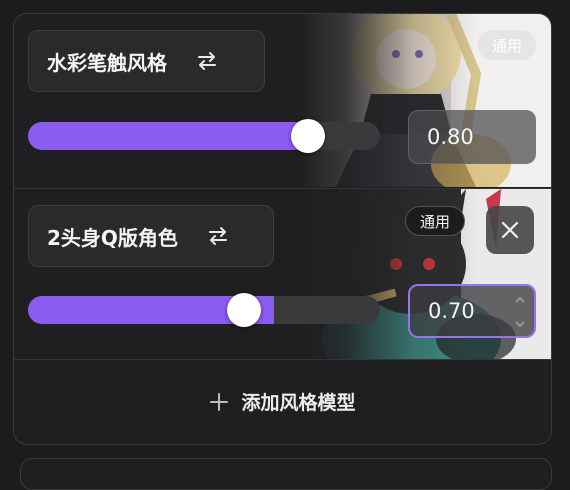 This screenshot has height=490, width=570. What do you see at coordinates (520, 323) in the screenshot?
I see `decrement-icon` at bounding box center [520, 323].